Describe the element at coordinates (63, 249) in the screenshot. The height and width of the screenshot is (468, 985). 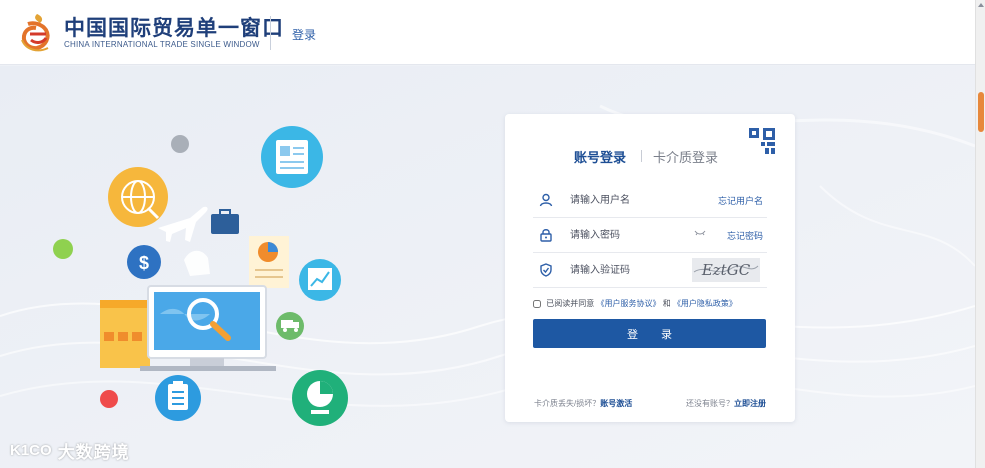
I see `green-dot-icon` at that location.